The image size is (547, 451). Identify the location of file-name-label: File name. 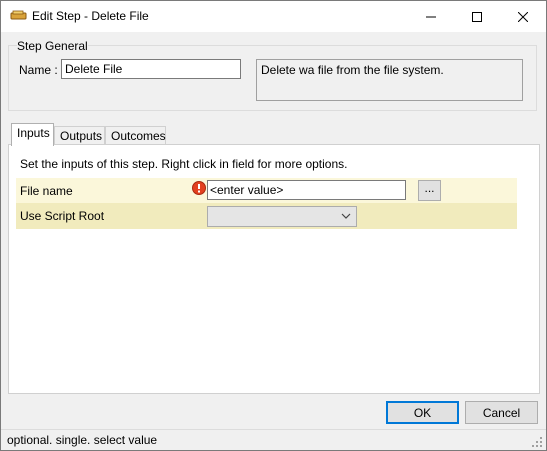
(46, 191).